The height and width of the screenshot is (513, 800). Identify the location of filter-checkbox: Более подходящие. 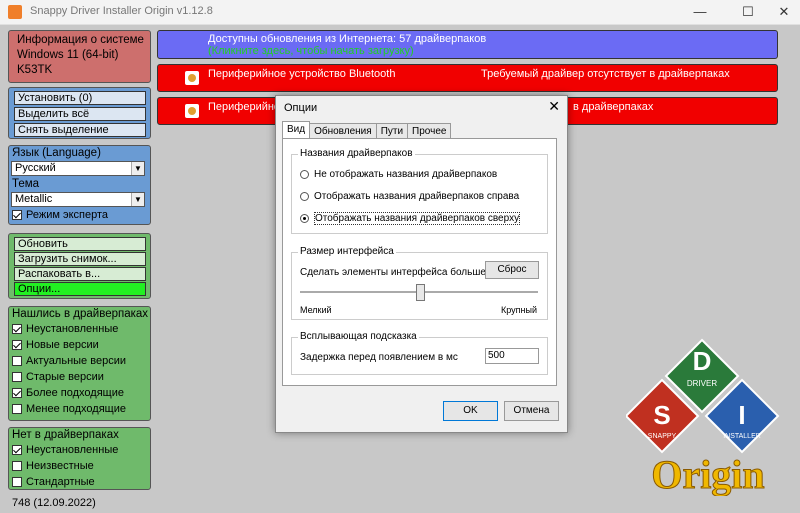
(68, 393).